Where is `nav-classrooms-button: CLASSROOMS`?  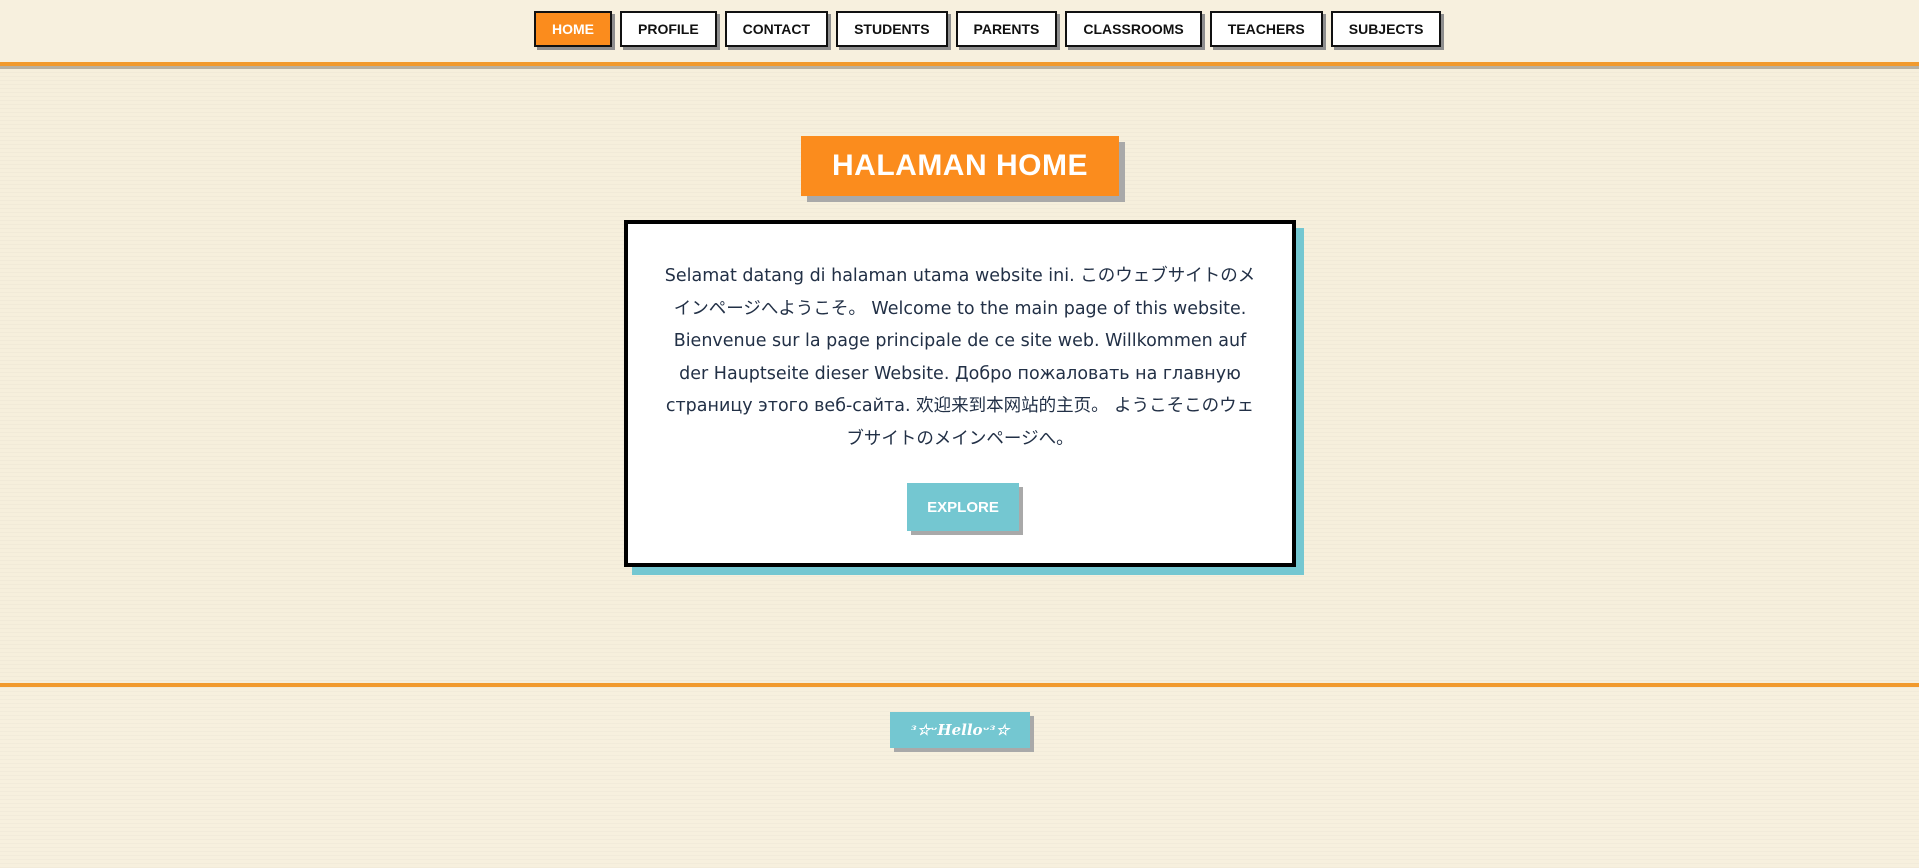
nav-classrooms-button: CLASSROOMS is located at coordinates (1133, 29).